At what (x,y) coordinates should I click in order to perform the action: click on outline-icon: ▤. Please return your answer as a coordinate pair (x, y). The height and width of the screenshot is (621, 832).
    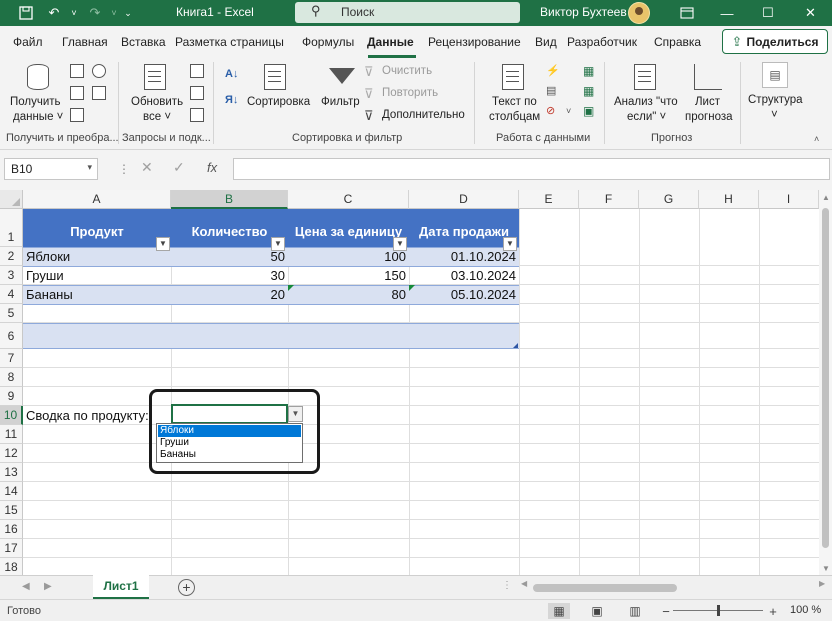
    Looking at the image, I should click on (775, 75).